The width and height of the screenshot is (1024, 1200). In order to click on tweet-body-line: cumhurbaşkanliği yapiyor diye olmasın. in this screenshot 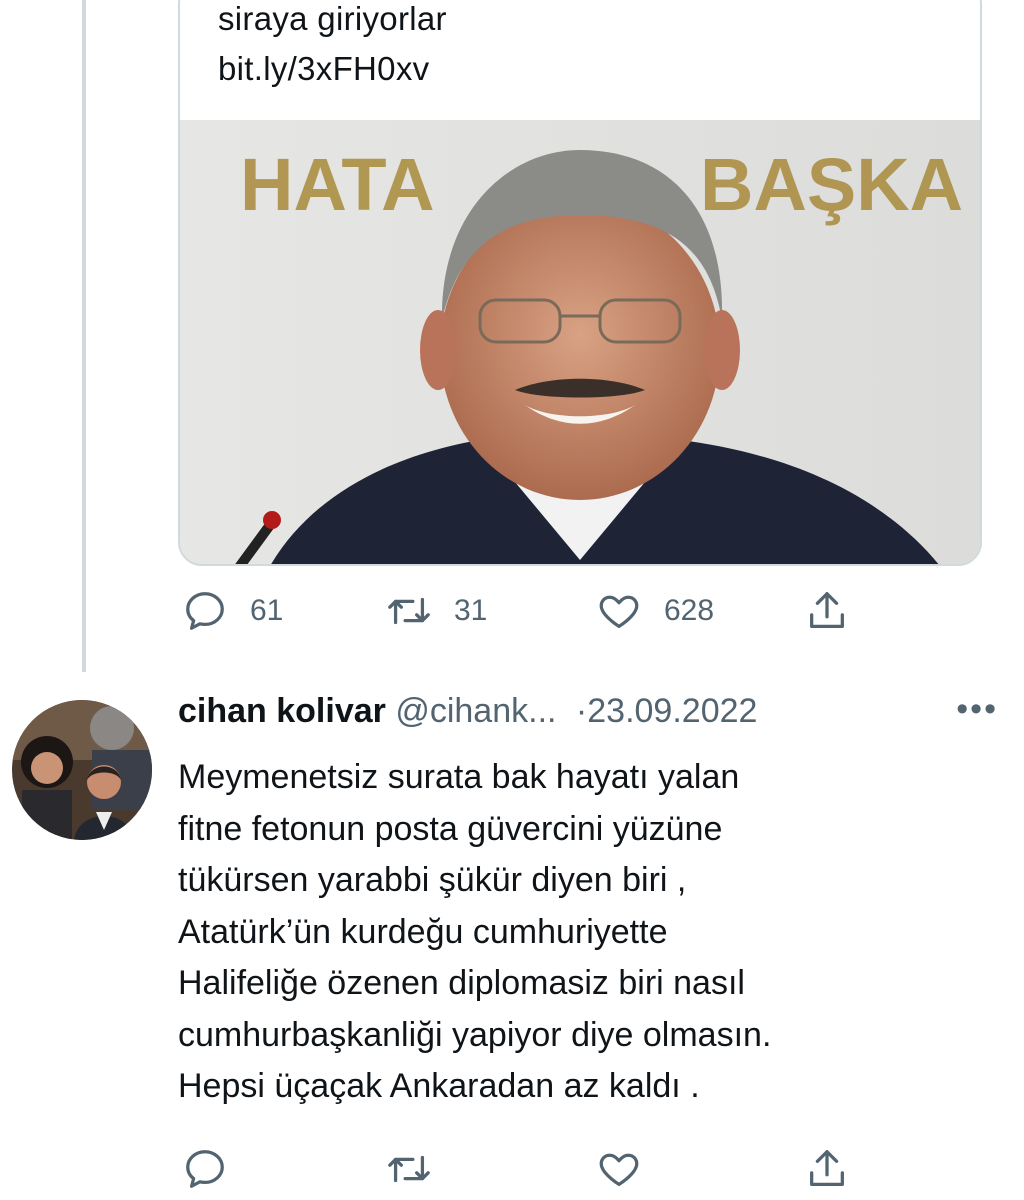, I will do `click(475, 1034)`.